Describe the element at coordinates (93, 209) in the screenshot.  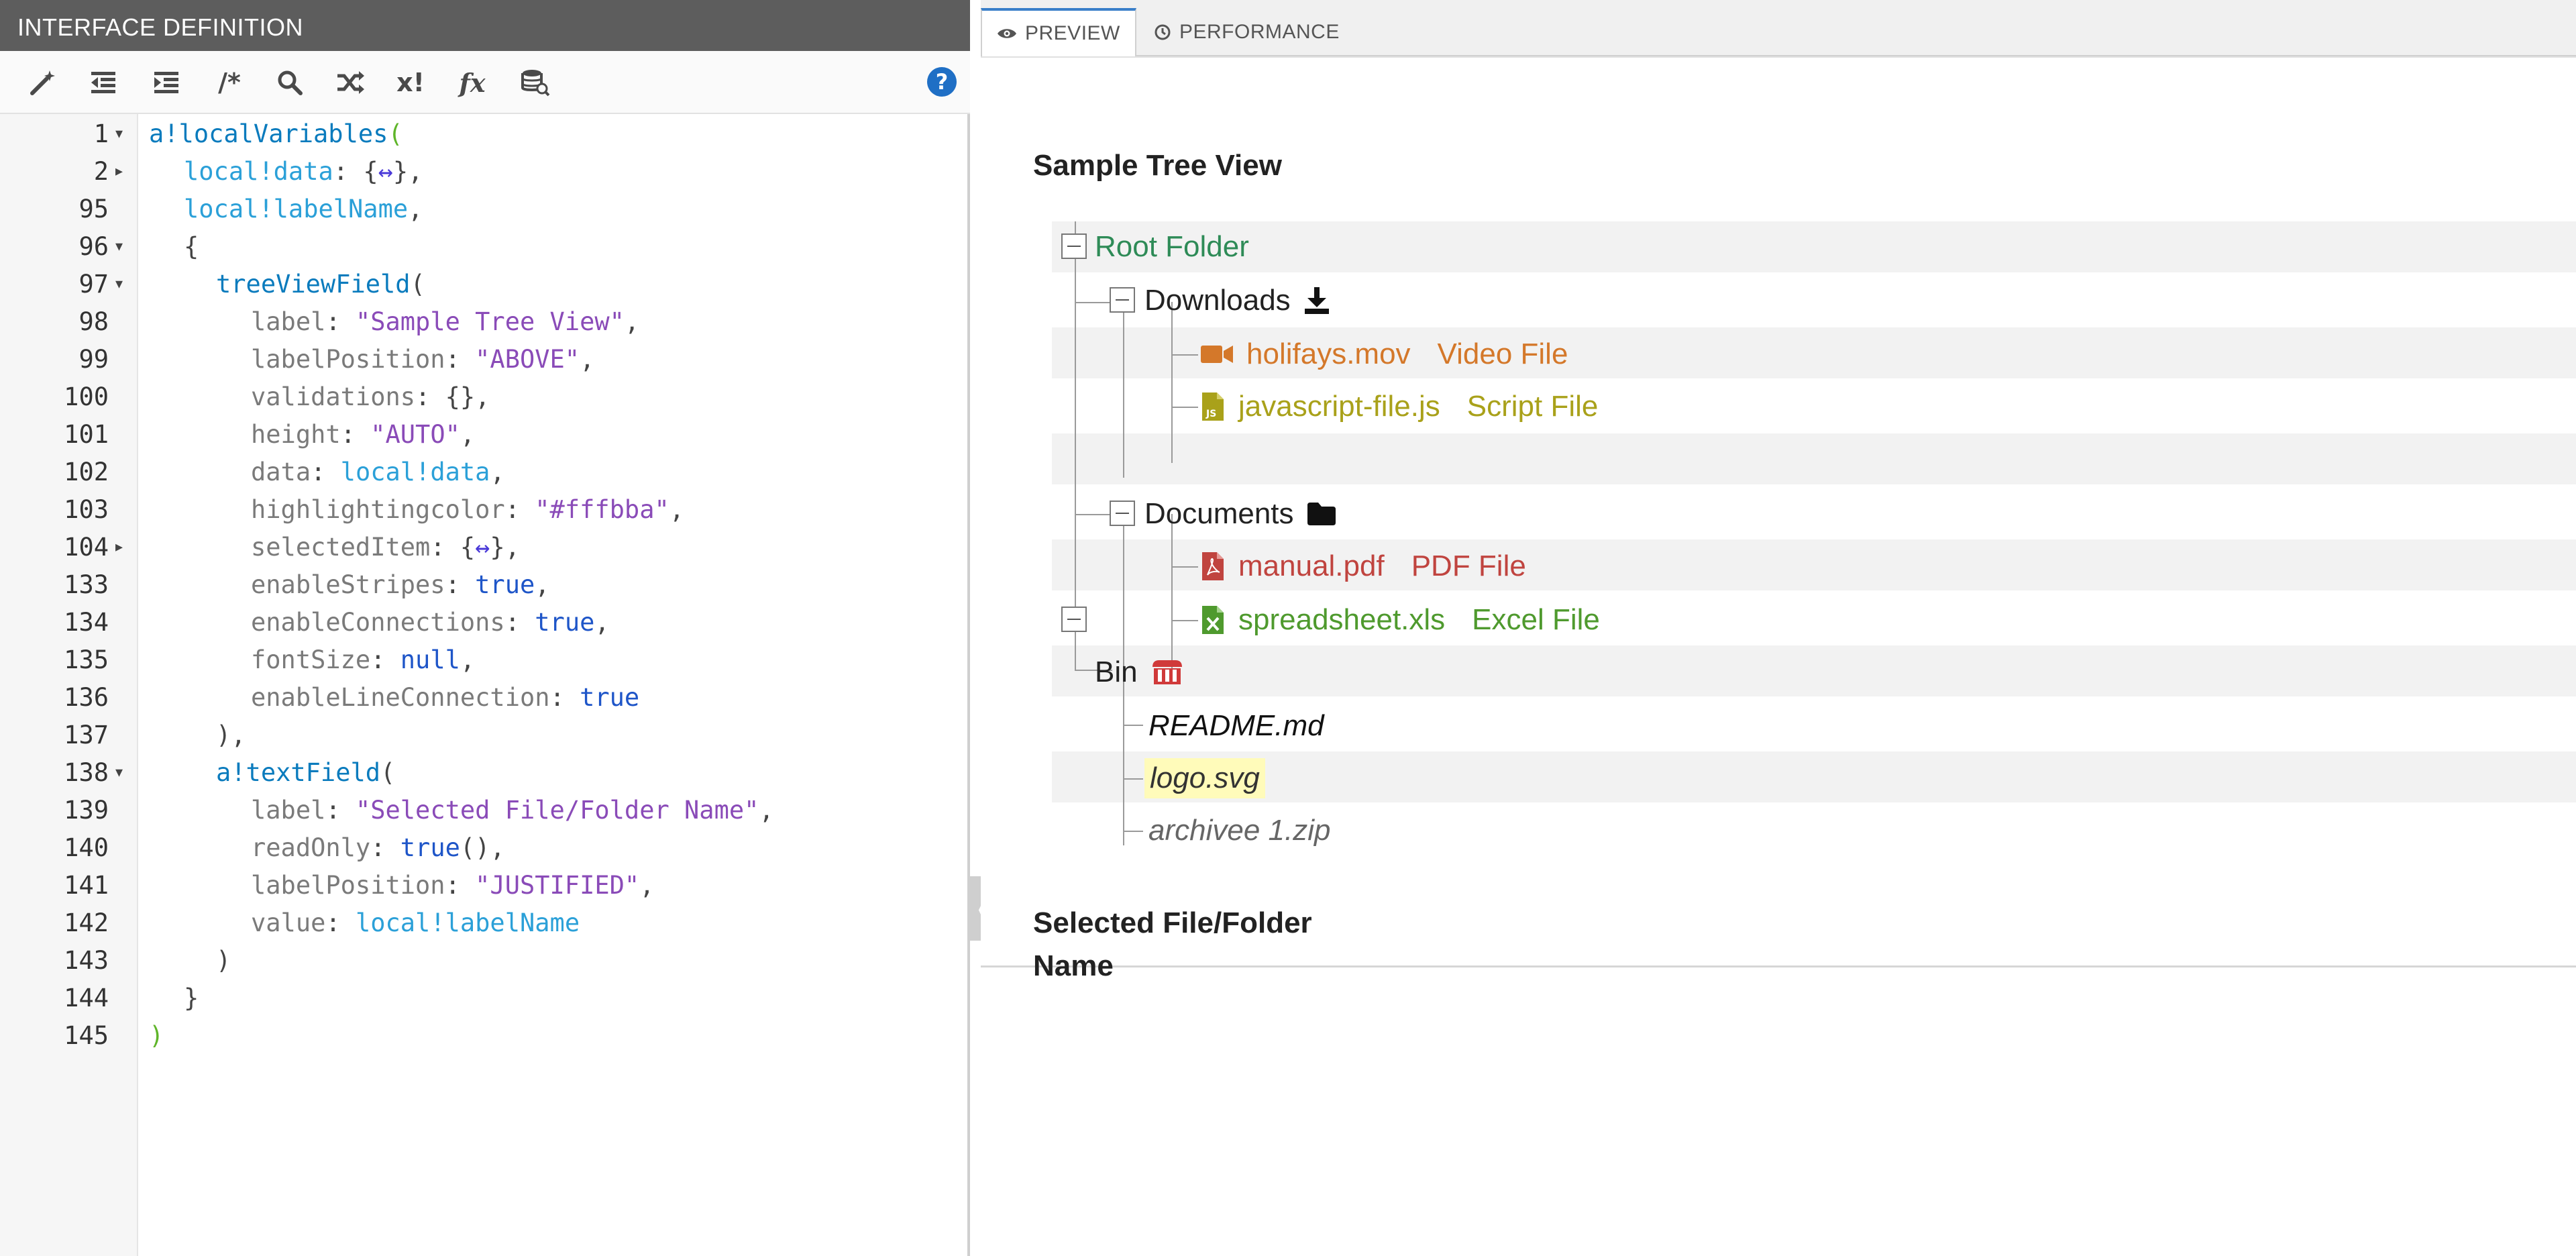
I see `line-number: 95` at that location.